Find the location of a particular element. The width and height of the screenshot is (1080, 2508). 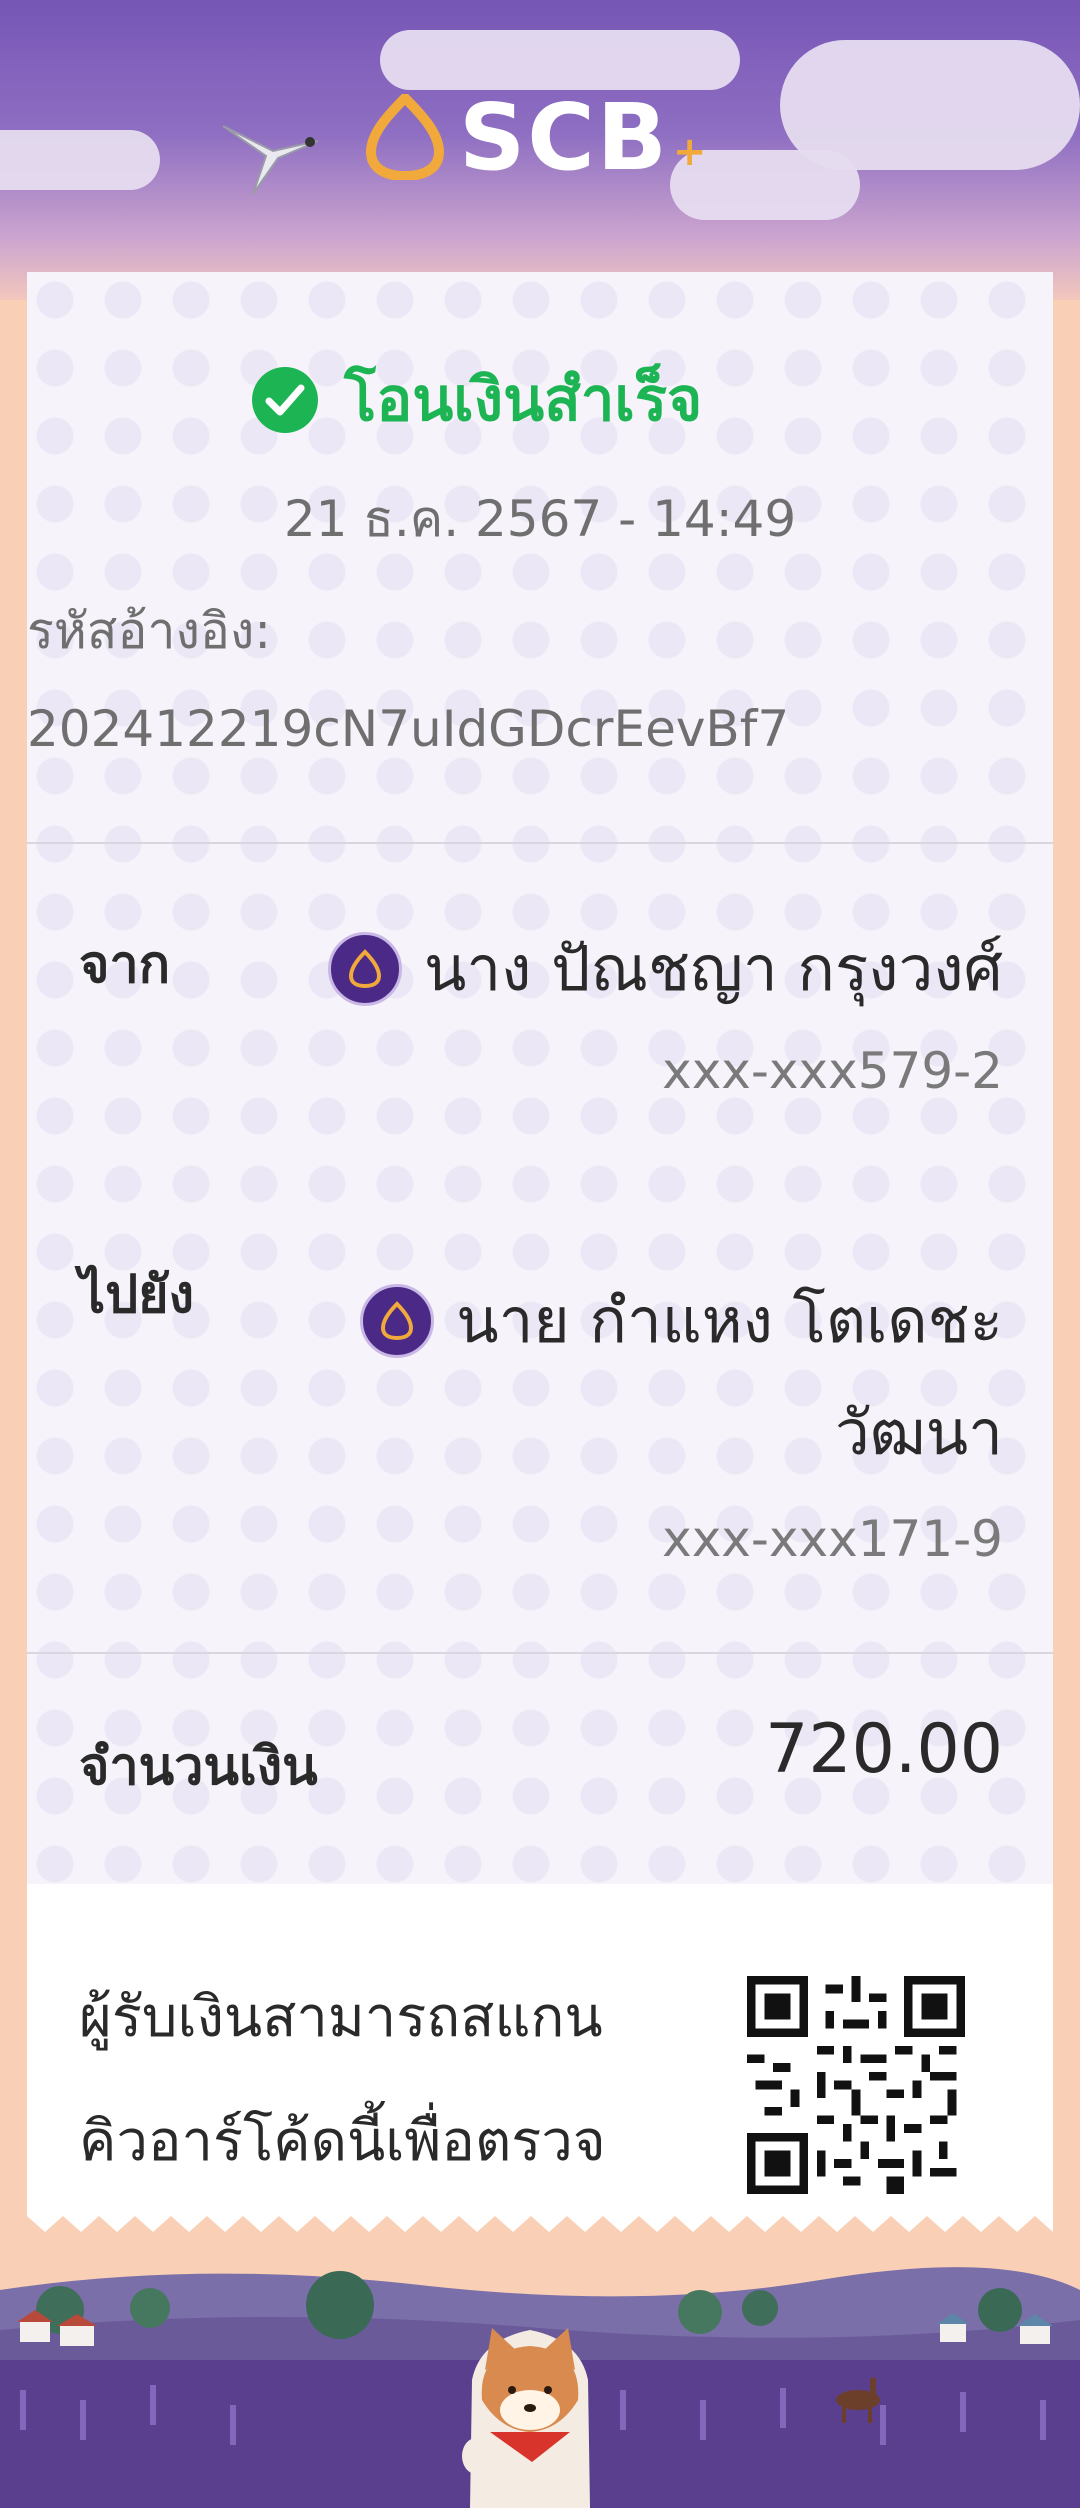

check-circle-icon is located at coordinates (285, 399).